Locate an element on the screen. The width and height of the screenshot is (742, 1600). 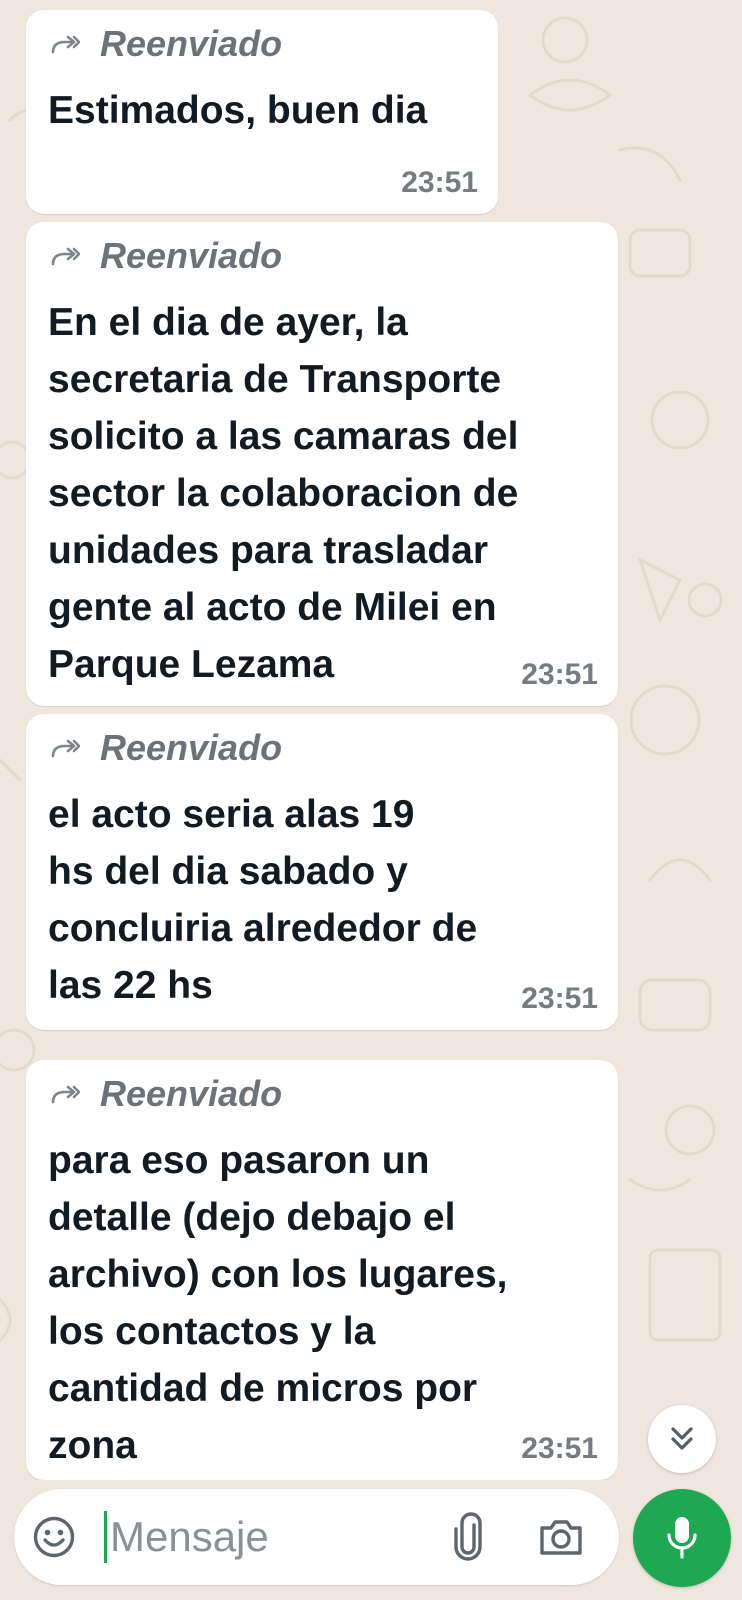
camera-icon is located at coordinates (561, 1537).